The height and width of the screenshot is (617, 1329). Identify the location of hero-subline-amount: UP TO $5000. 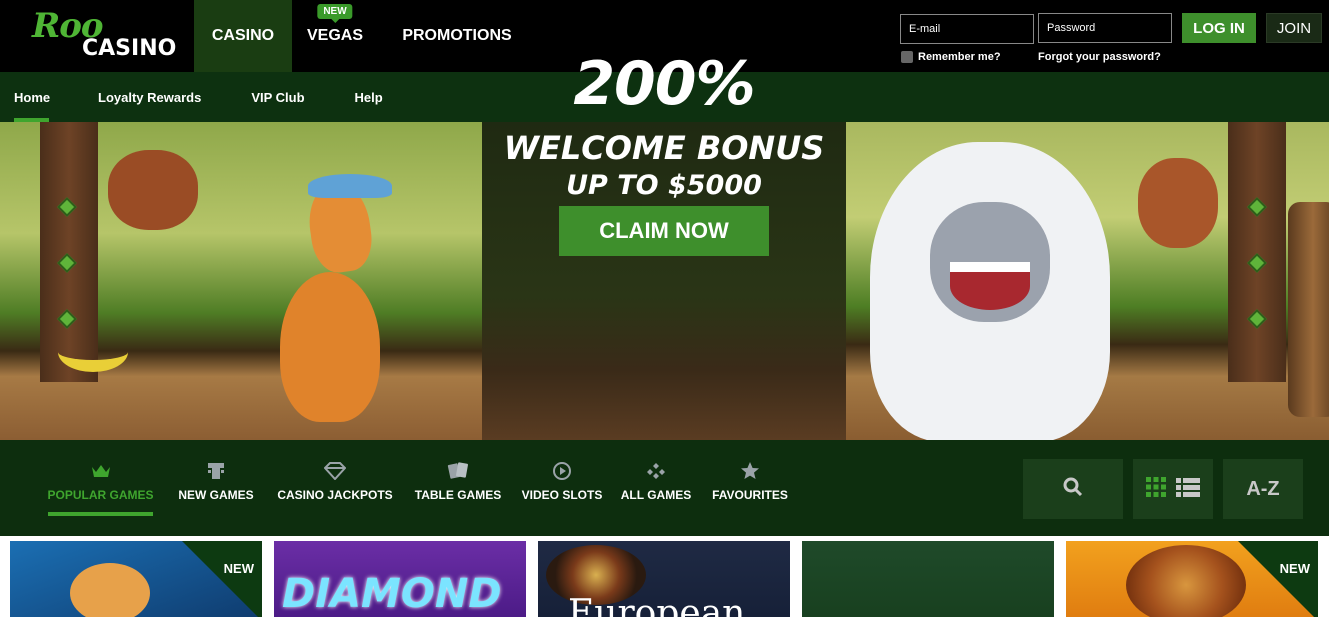
(664, 185).